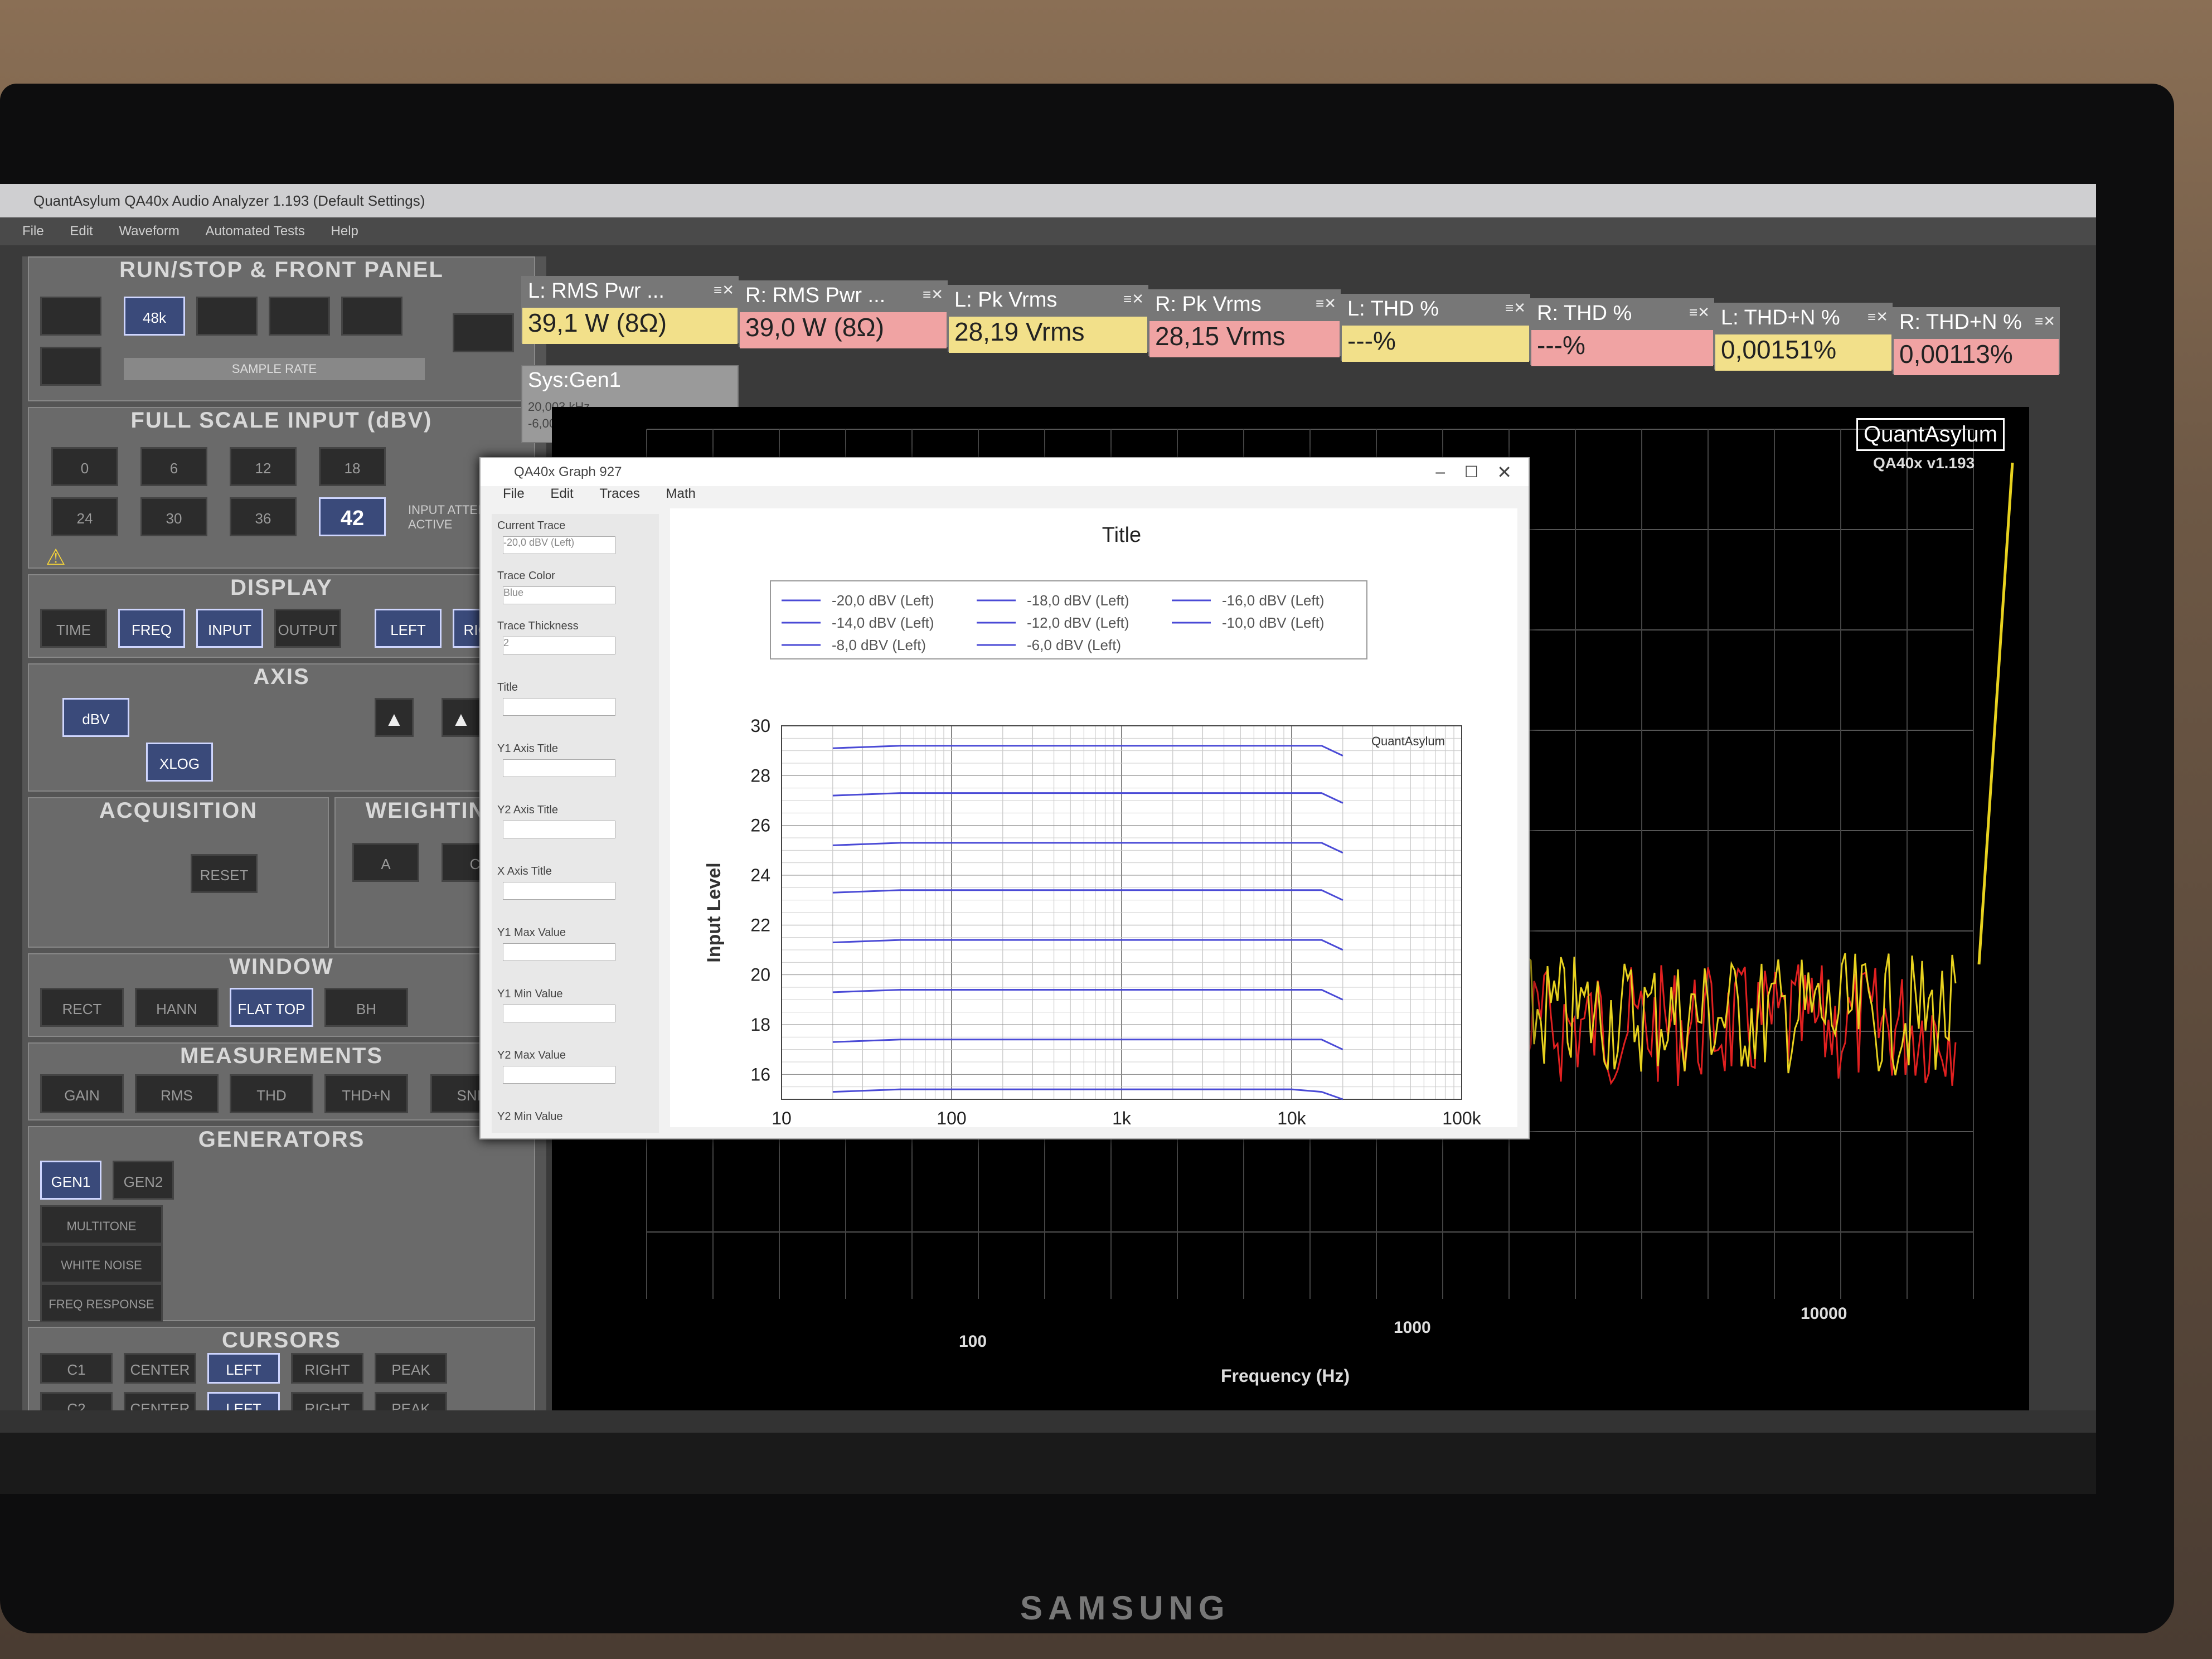 The image size is (2212, 1659). What do you see at coordinates (559, 645) in the screenshot?
I see `trace-thickness-select: 2` at bounding box center [559, 645].